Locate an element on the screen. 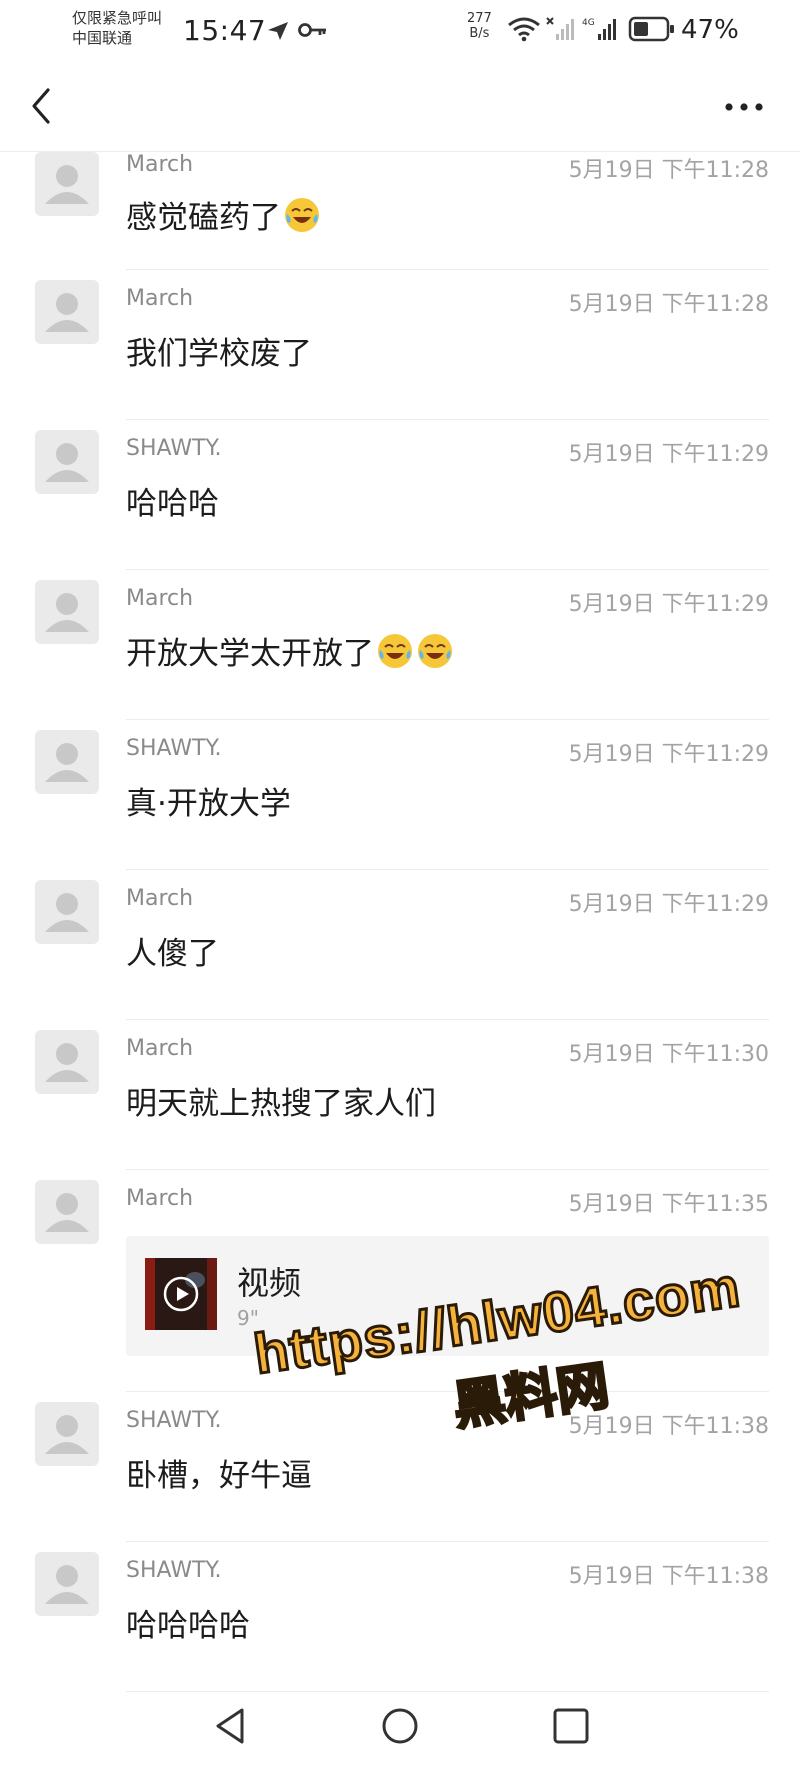 The image size is (800, 1777). battery-percent: 47% is located at coordinates (710, 30).